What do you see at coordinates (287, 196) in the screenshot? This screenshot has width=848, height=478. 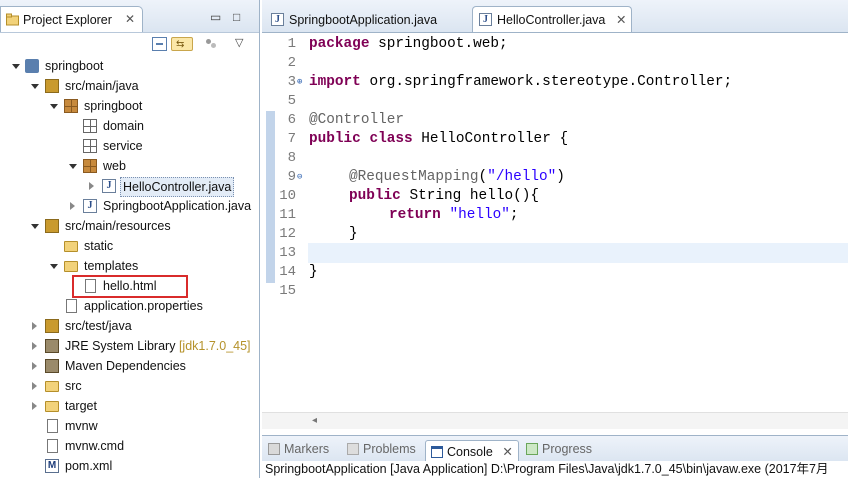 I see `line-number: 10` at bounding box center [287, 196].